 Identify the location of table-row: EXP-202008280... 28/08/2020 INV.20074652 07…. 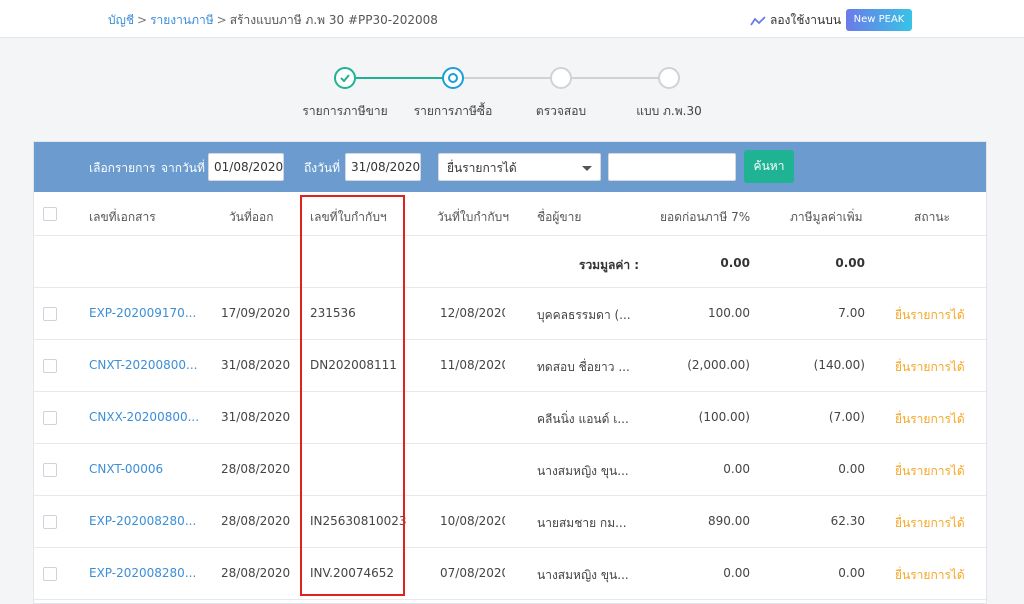
(510, 574).